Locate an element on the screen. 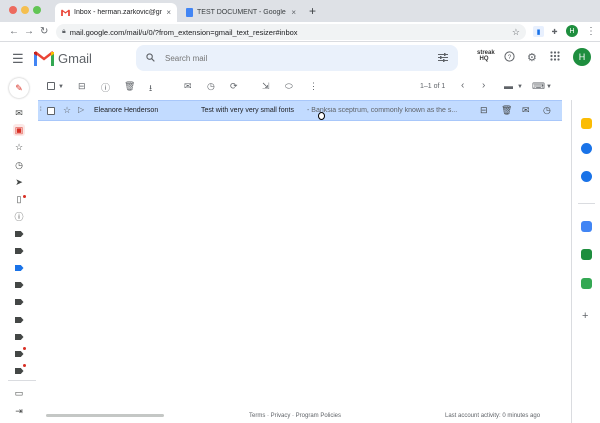  left-navigation-rail: ✎ ✉ ▣ ☆ ◷ ➤ ▯ ⓘ ▭ ⇥ is located at coordinates (19, 248).